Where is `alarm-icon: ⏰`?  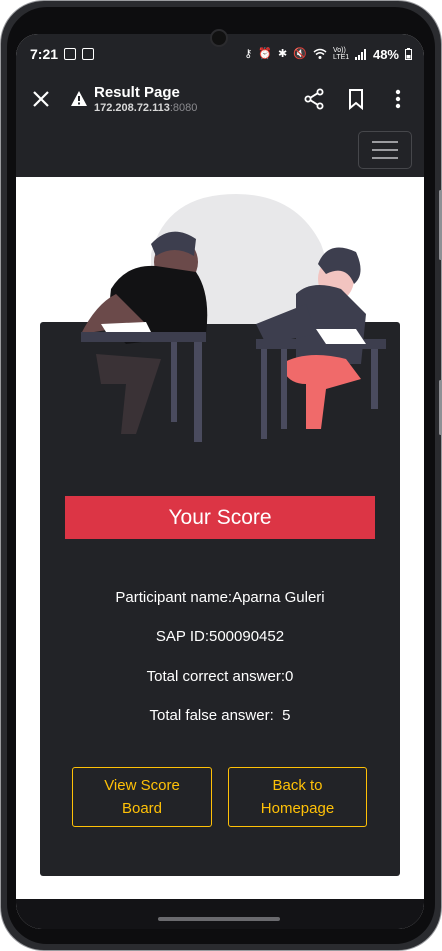 alarm-icon: ⏰ is located at coordinates (265, 54).